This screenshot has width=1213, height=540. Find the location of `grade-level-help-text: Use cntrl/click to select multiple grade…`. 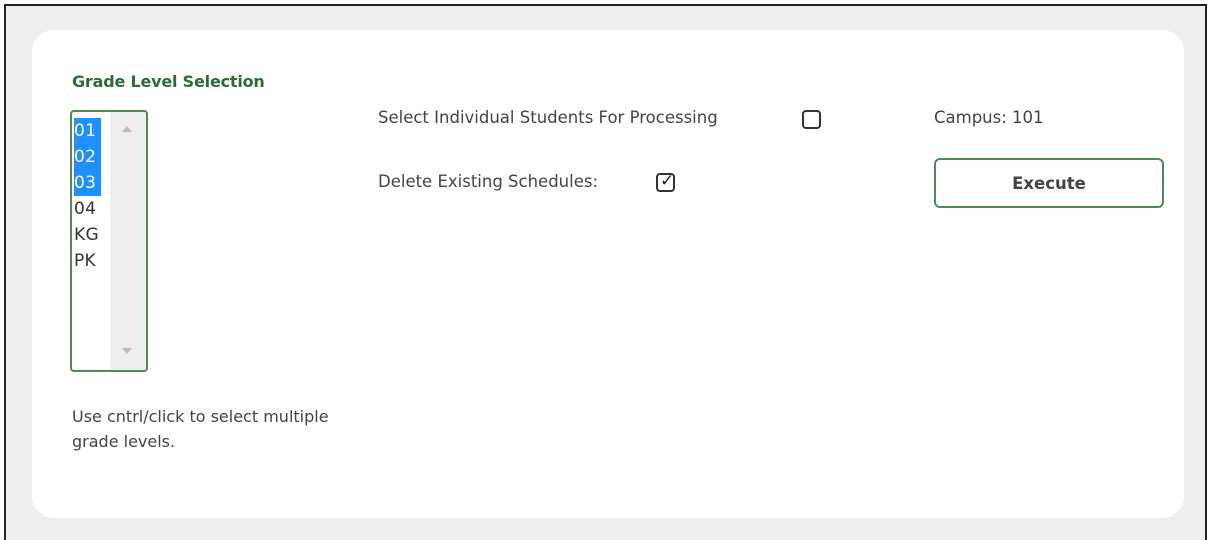

grade-level-help-text: Use cntrl/click to select multiple grade… is located at coordinates (200, 429).